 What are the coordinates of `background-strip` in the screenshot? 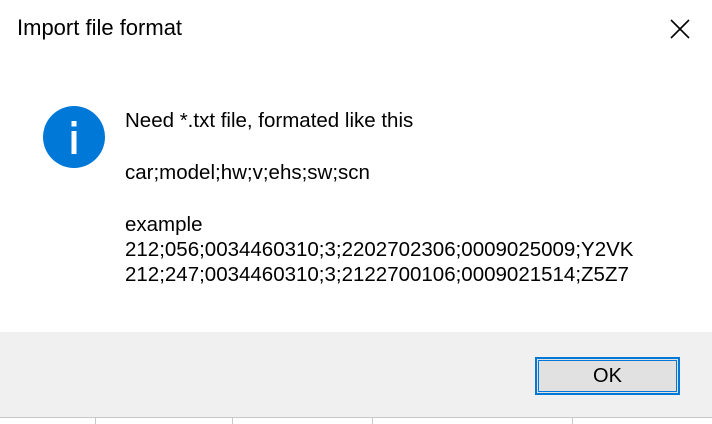 It's located at (356, 420).